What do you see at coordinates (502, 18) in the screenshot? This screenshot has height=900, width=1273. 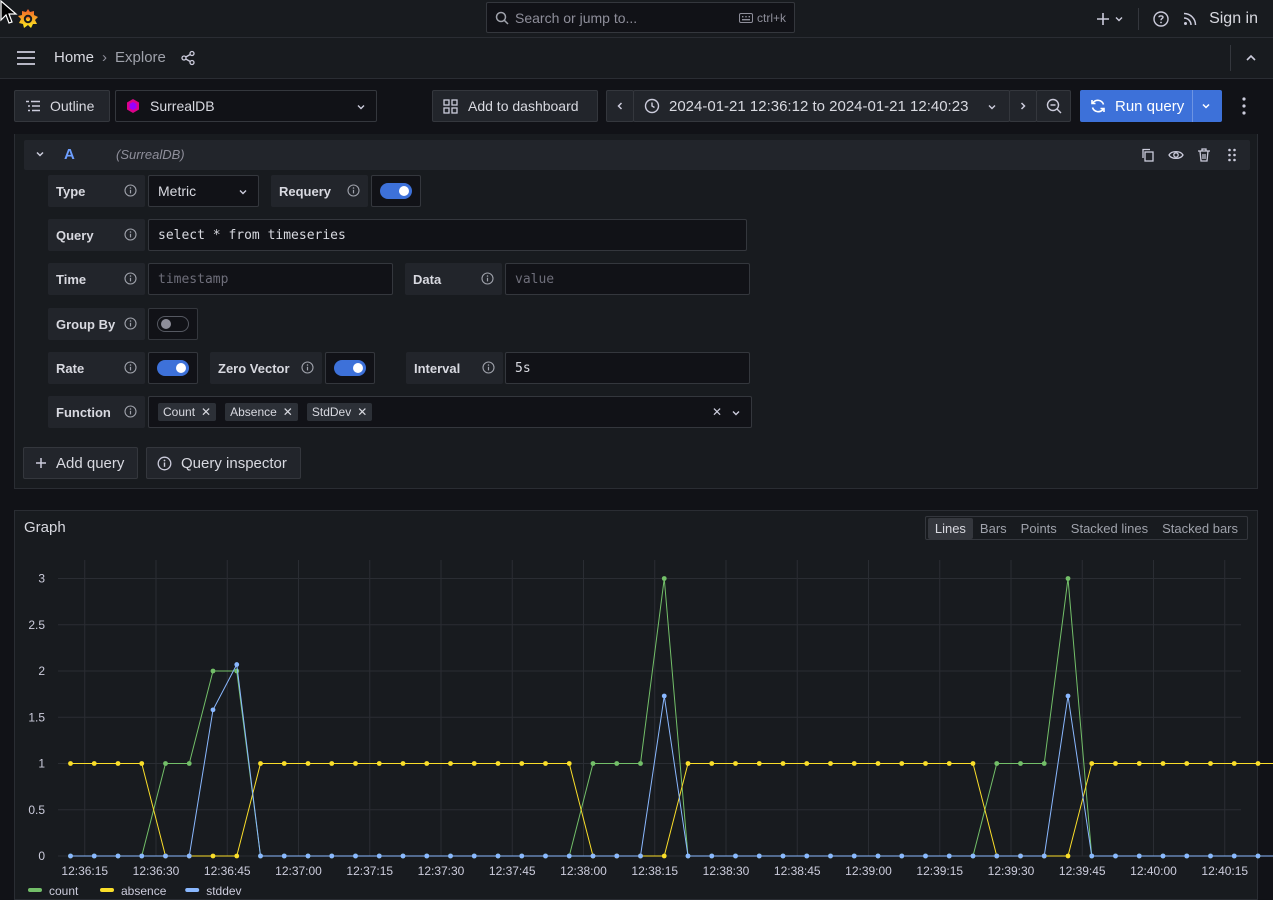 I see `search-icon` at bounding box center [502, 18].